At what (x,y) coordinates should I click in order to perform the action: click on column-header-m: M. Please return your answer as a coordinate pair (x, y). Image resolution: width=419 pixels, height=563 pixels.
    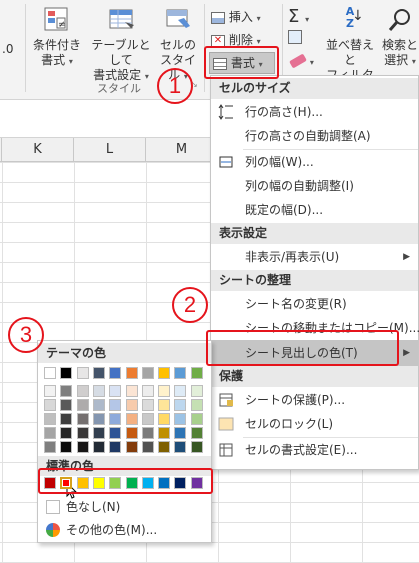
    Looking at the image, I should click on (182, 150).